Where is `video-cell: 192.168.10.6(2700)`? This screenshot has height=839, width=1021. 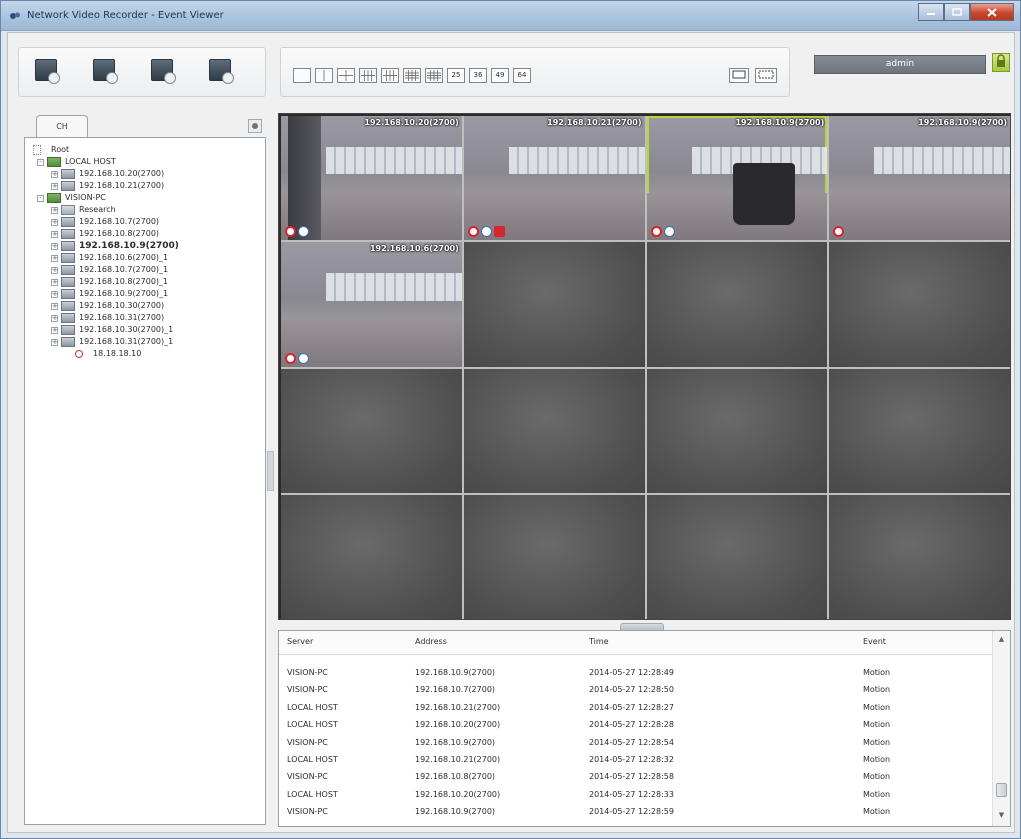 video-cell: 192.168.10.6(2700) is located at coordinates (371, 304).